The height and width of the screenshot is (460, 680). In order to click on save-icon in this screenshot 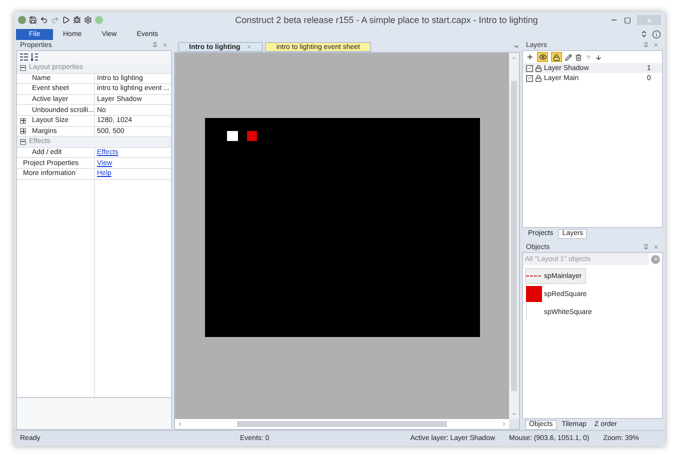, I will do `click(33, 20)`.